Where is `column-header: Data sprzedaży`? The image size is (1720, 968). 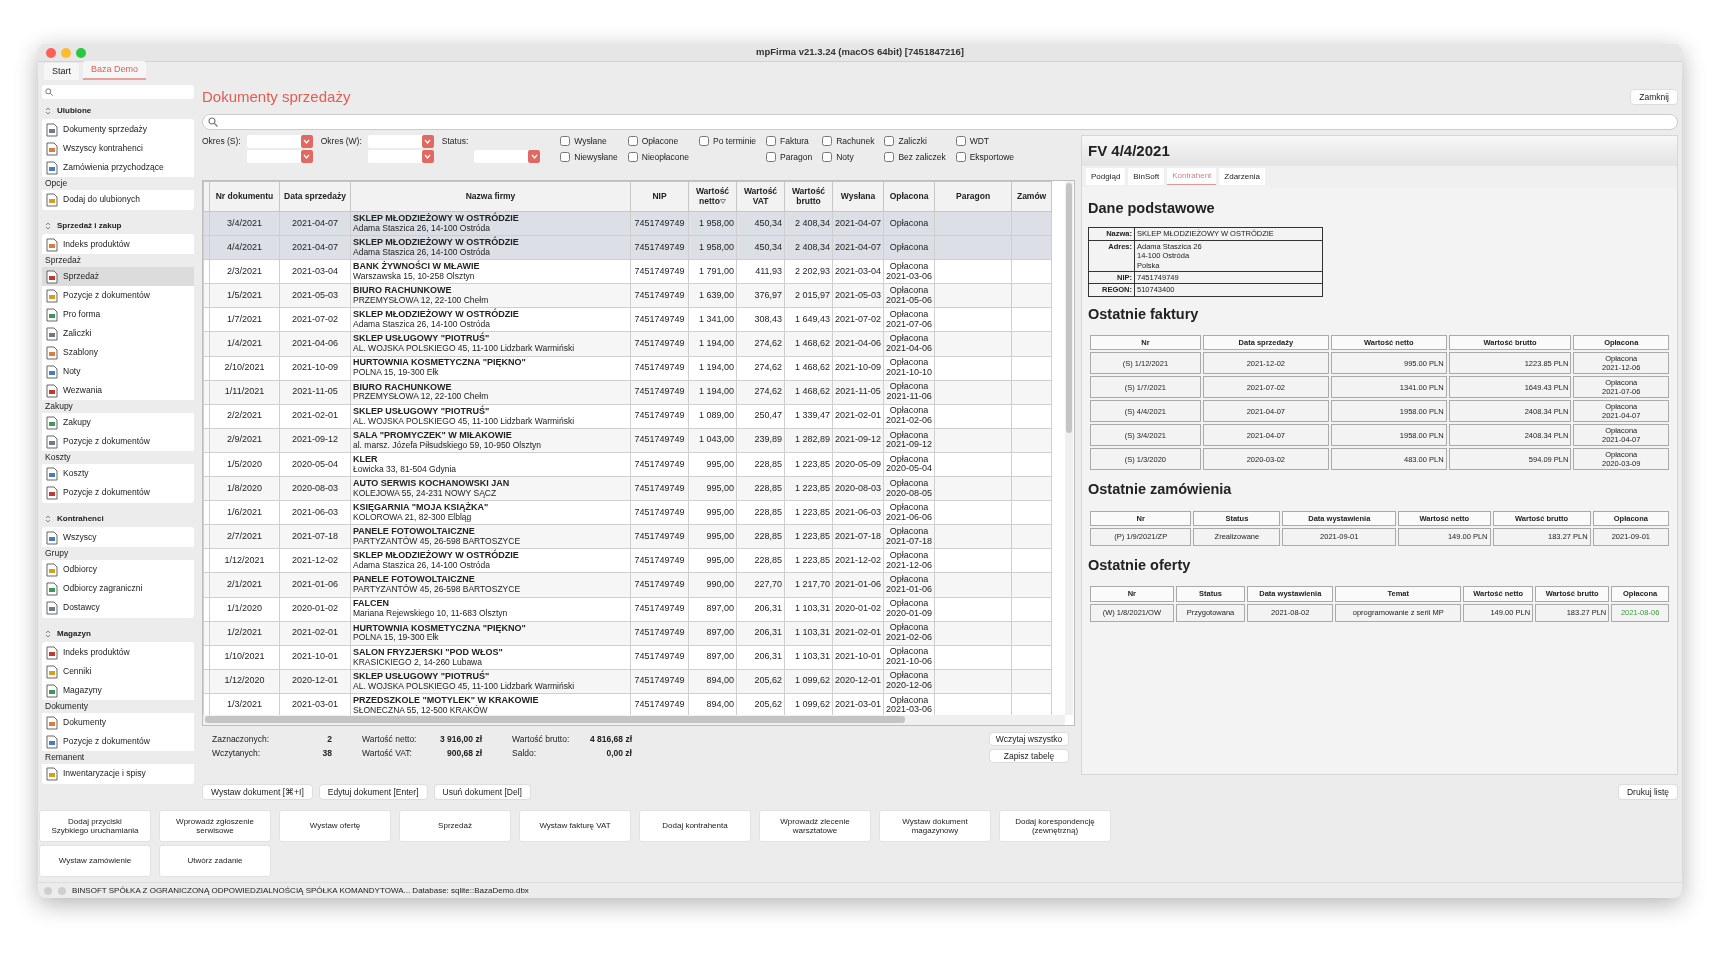 column-header: Data sprzedaży is located at coordinates (315, 196).